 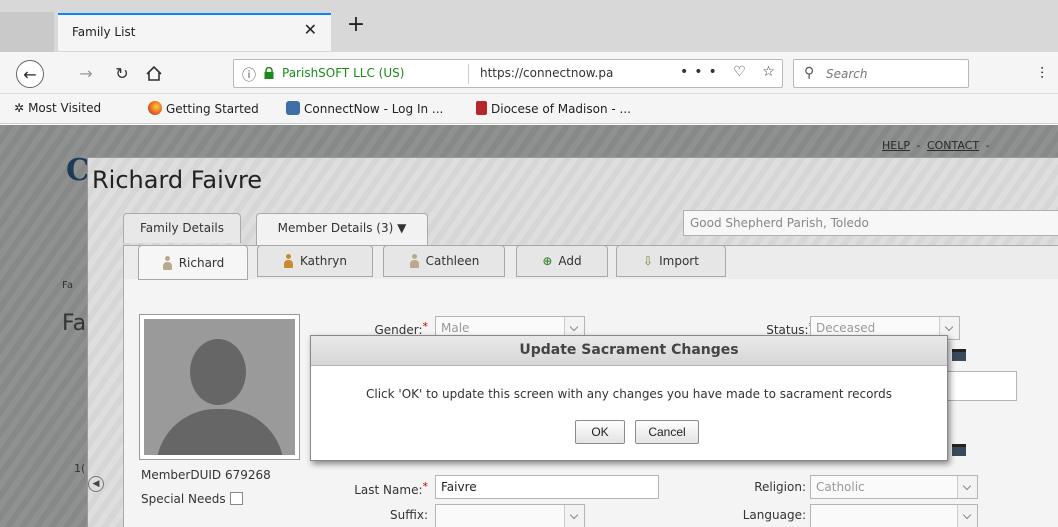 I want to click on parish-field: Good Shepherd Parish, Toledo, so click(x=870, y=223).